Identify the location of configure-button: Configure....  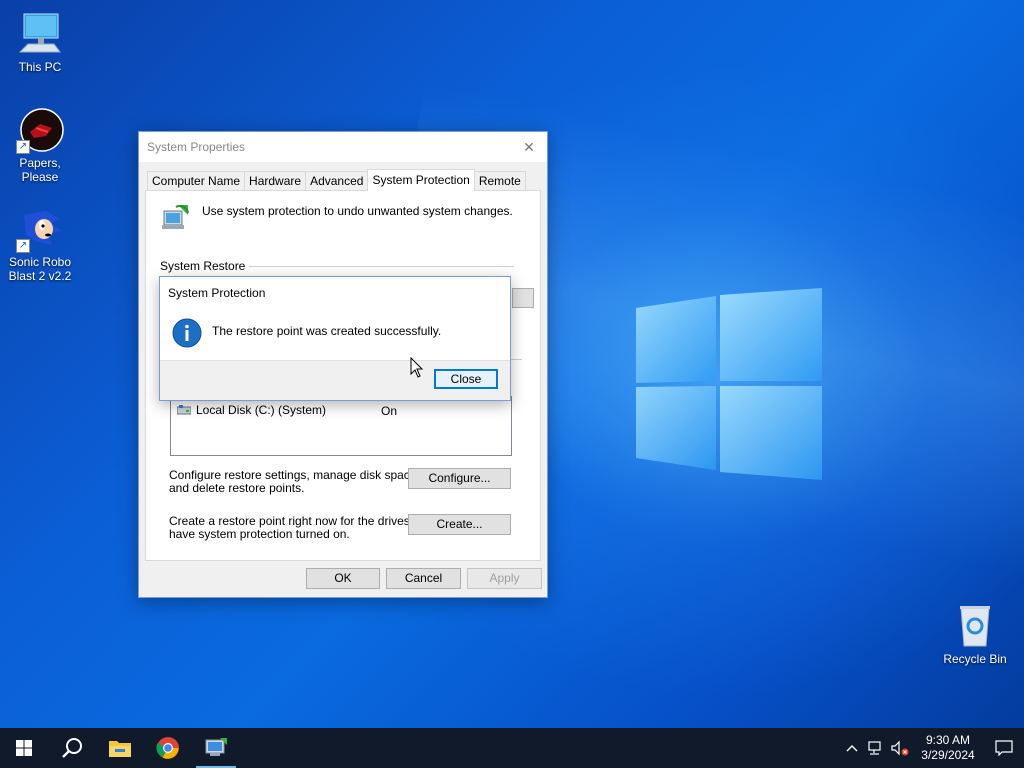
(459, 478).